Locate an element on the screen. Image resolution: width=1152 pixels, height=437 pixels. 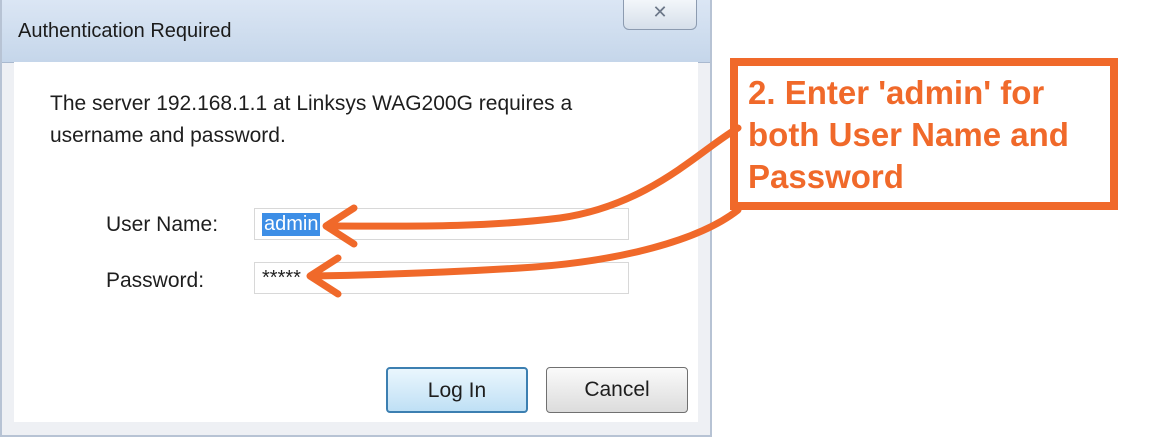
username-field: admin is located at coordinates (441, 224).